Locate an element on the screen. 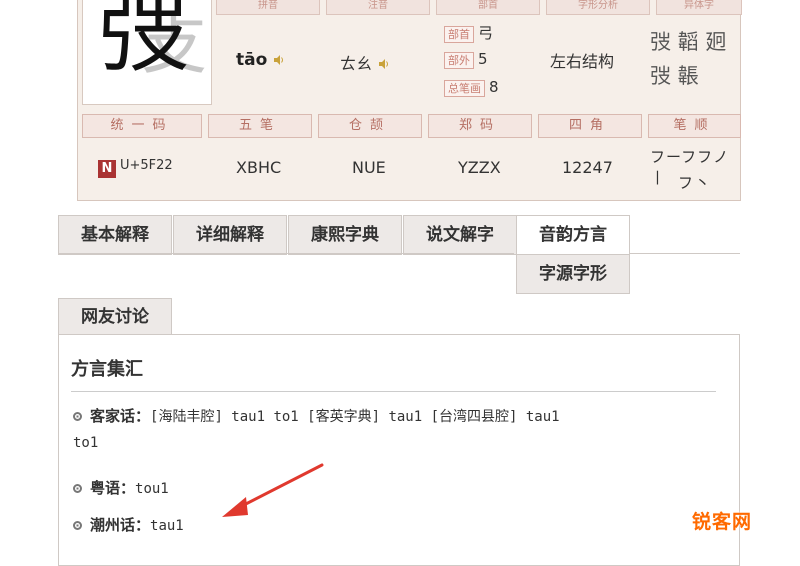 The image size is (800, 566). watermark-logo: 锐客网 is located at coordinates (721, 522).